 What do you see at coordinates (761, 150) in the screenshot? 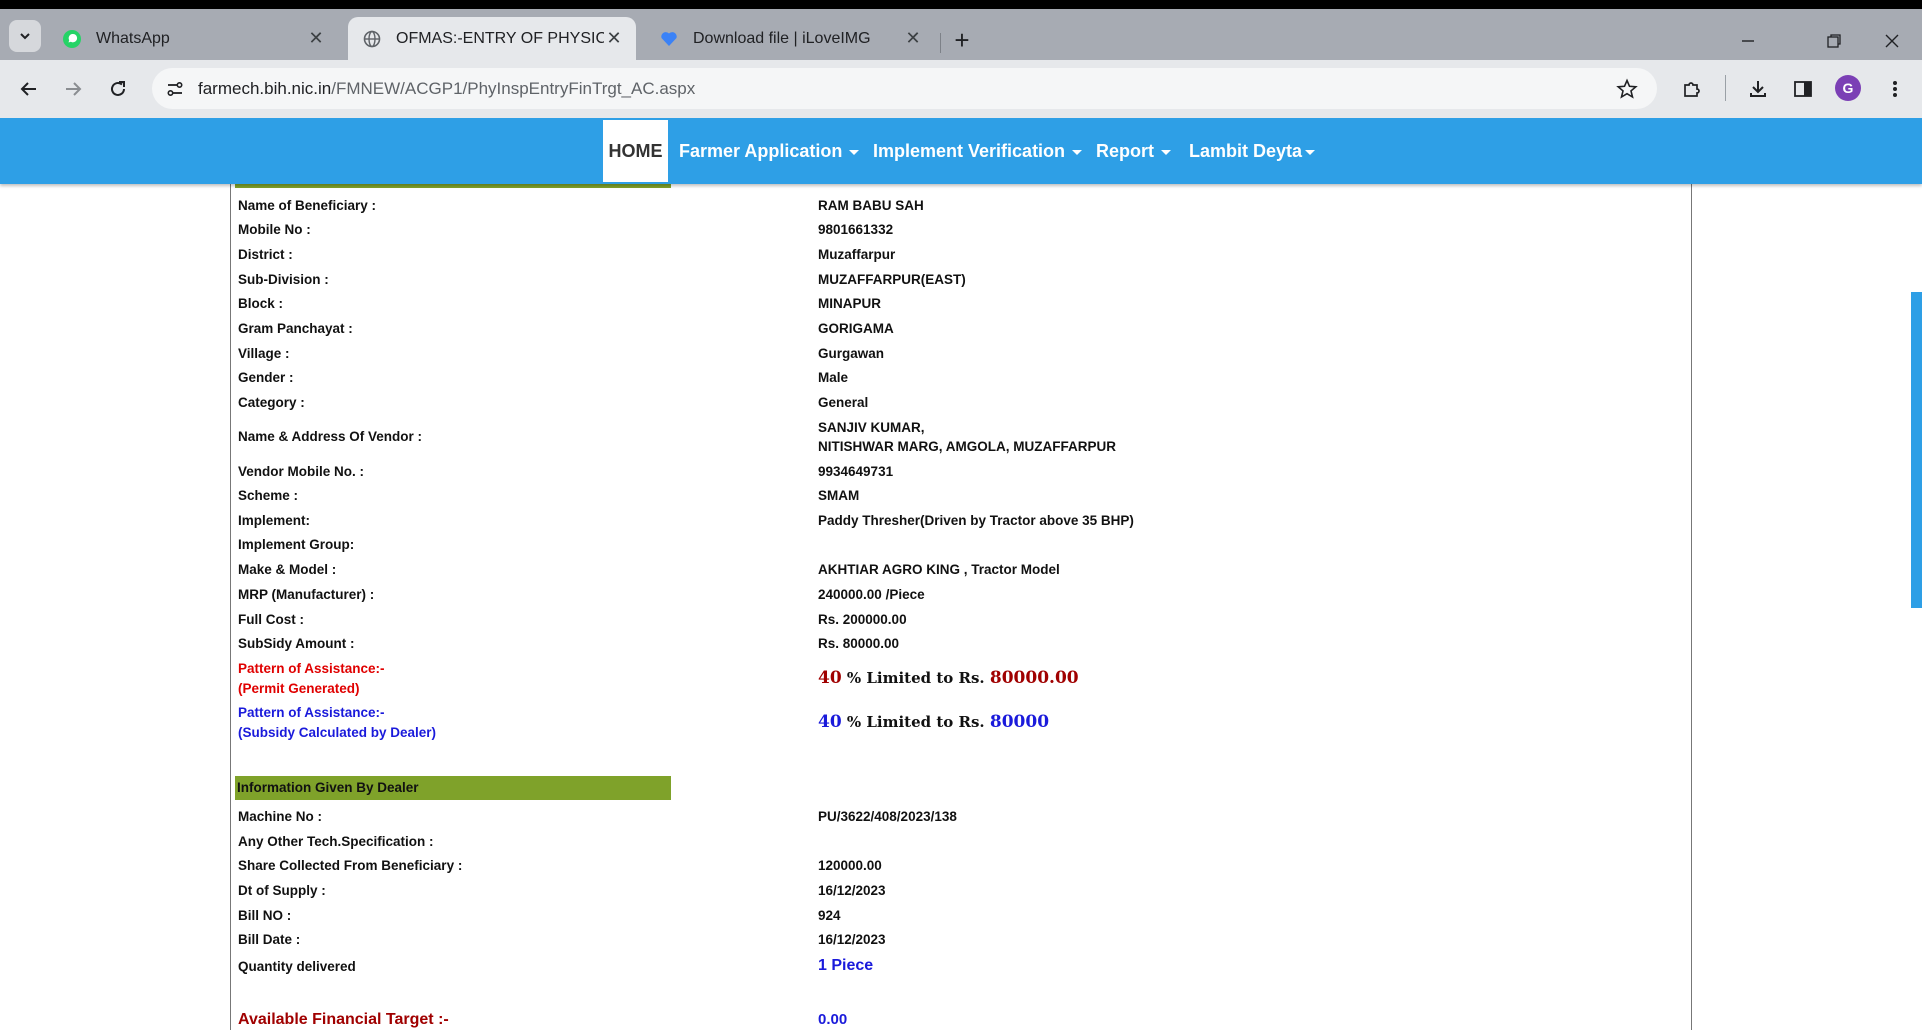
I see `nav-label: Farmer Application` at bounding box center [761, 150].